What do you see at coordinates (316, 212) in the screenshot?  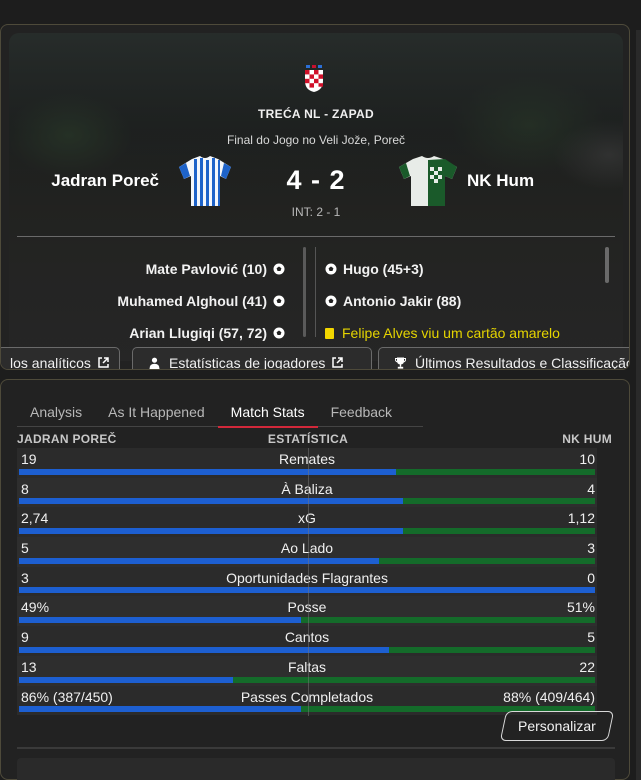 I see `halftime-score: INT: 2 - 1` at bounding box center [316, 212].